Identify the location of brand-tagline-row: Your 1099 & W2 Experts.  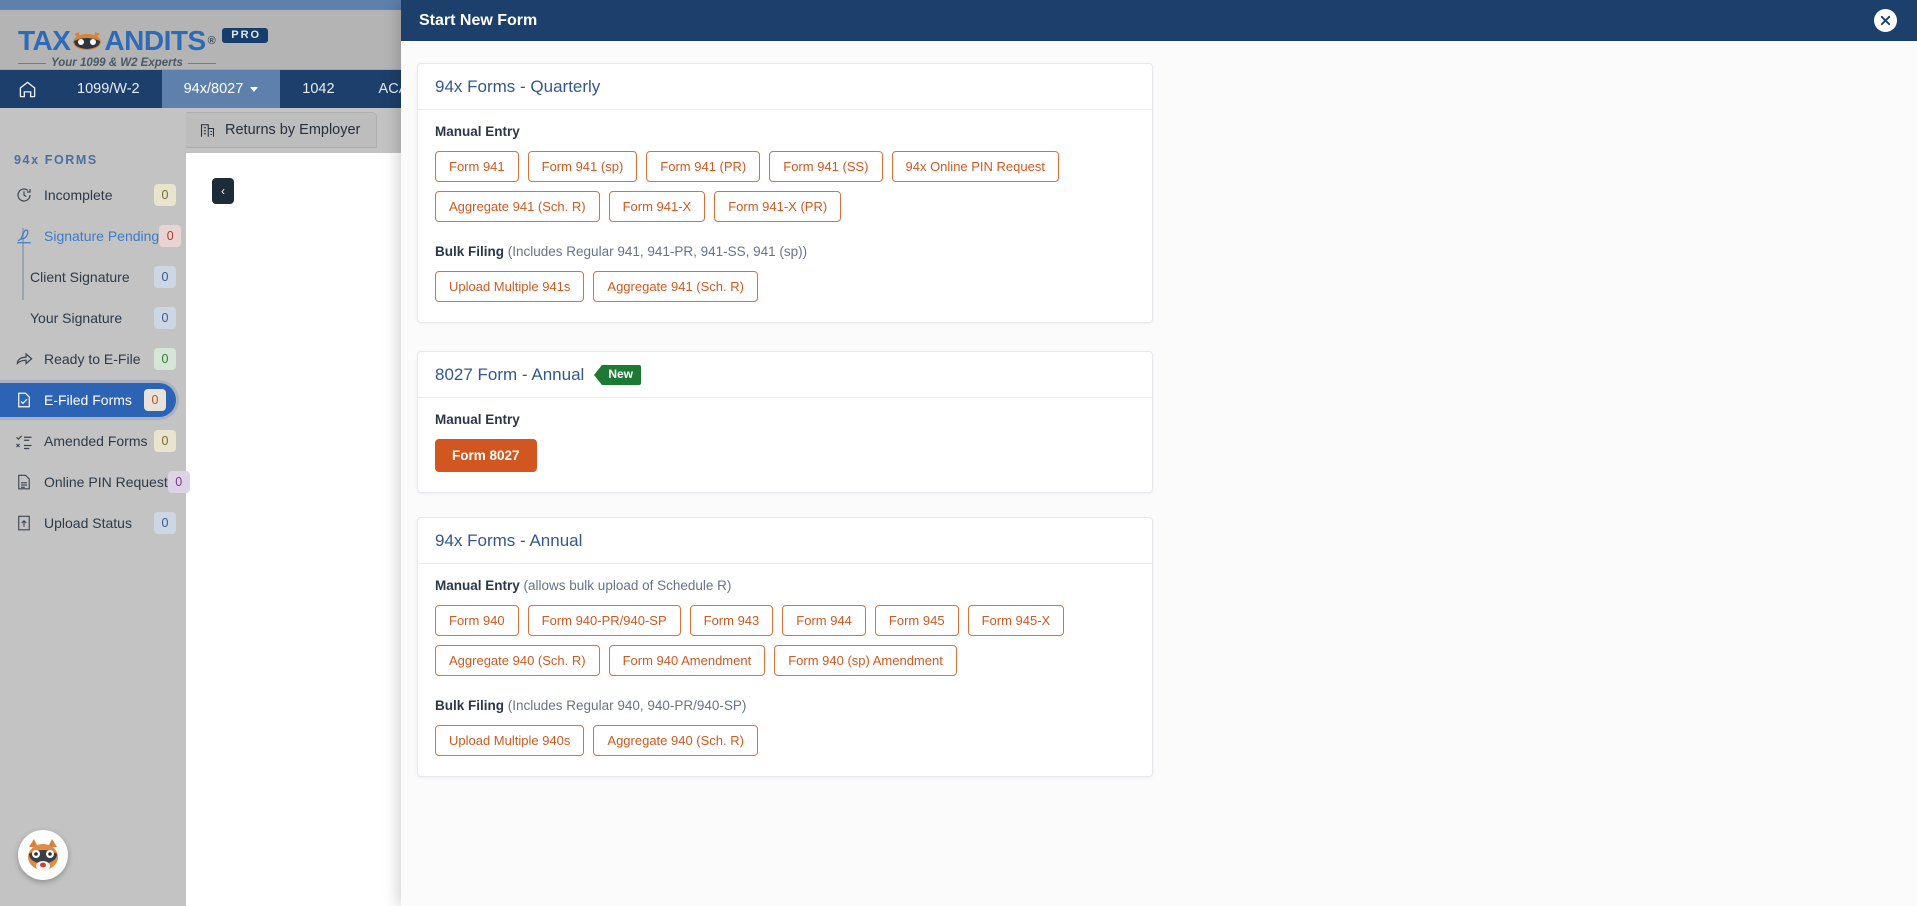
(143, 63).